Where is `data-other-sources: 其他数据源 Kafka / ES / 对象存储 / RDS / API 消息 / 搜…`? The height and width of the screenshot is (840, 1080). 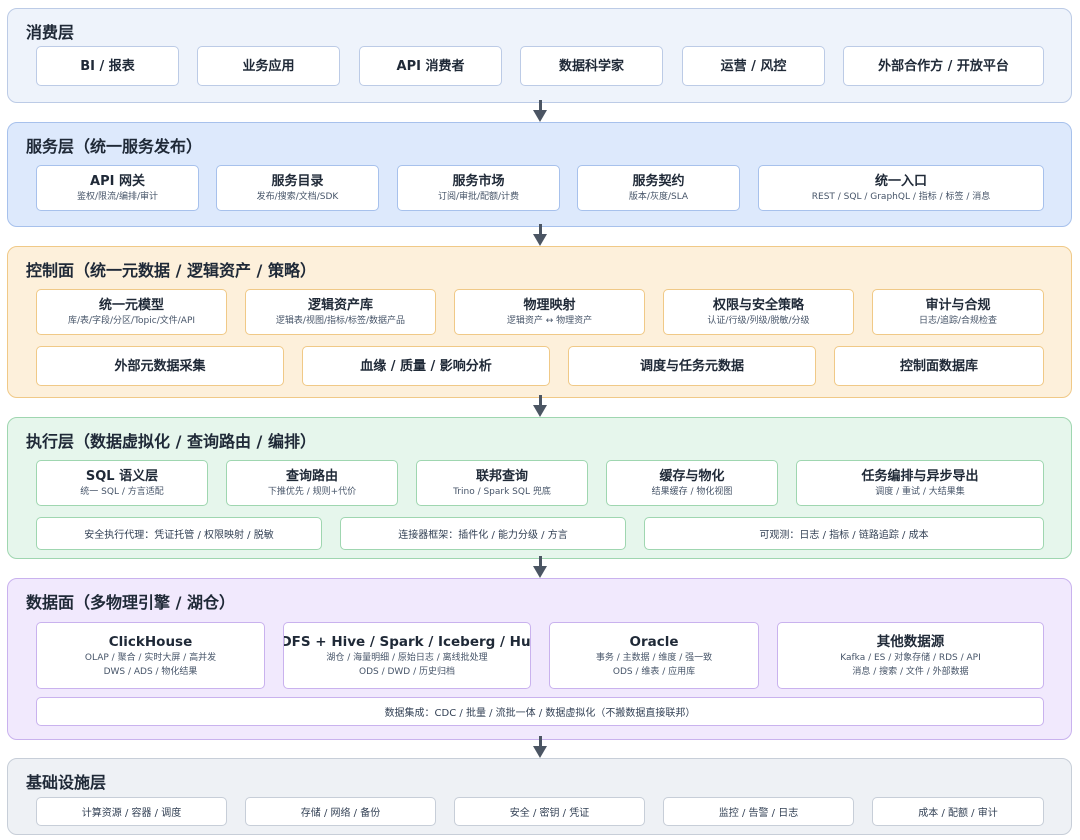 data-other-sources: 其他数据源 Kafka / ES / 对象存储 / RDS / API 消息 / 搜… is located at coordinates (910, 655).